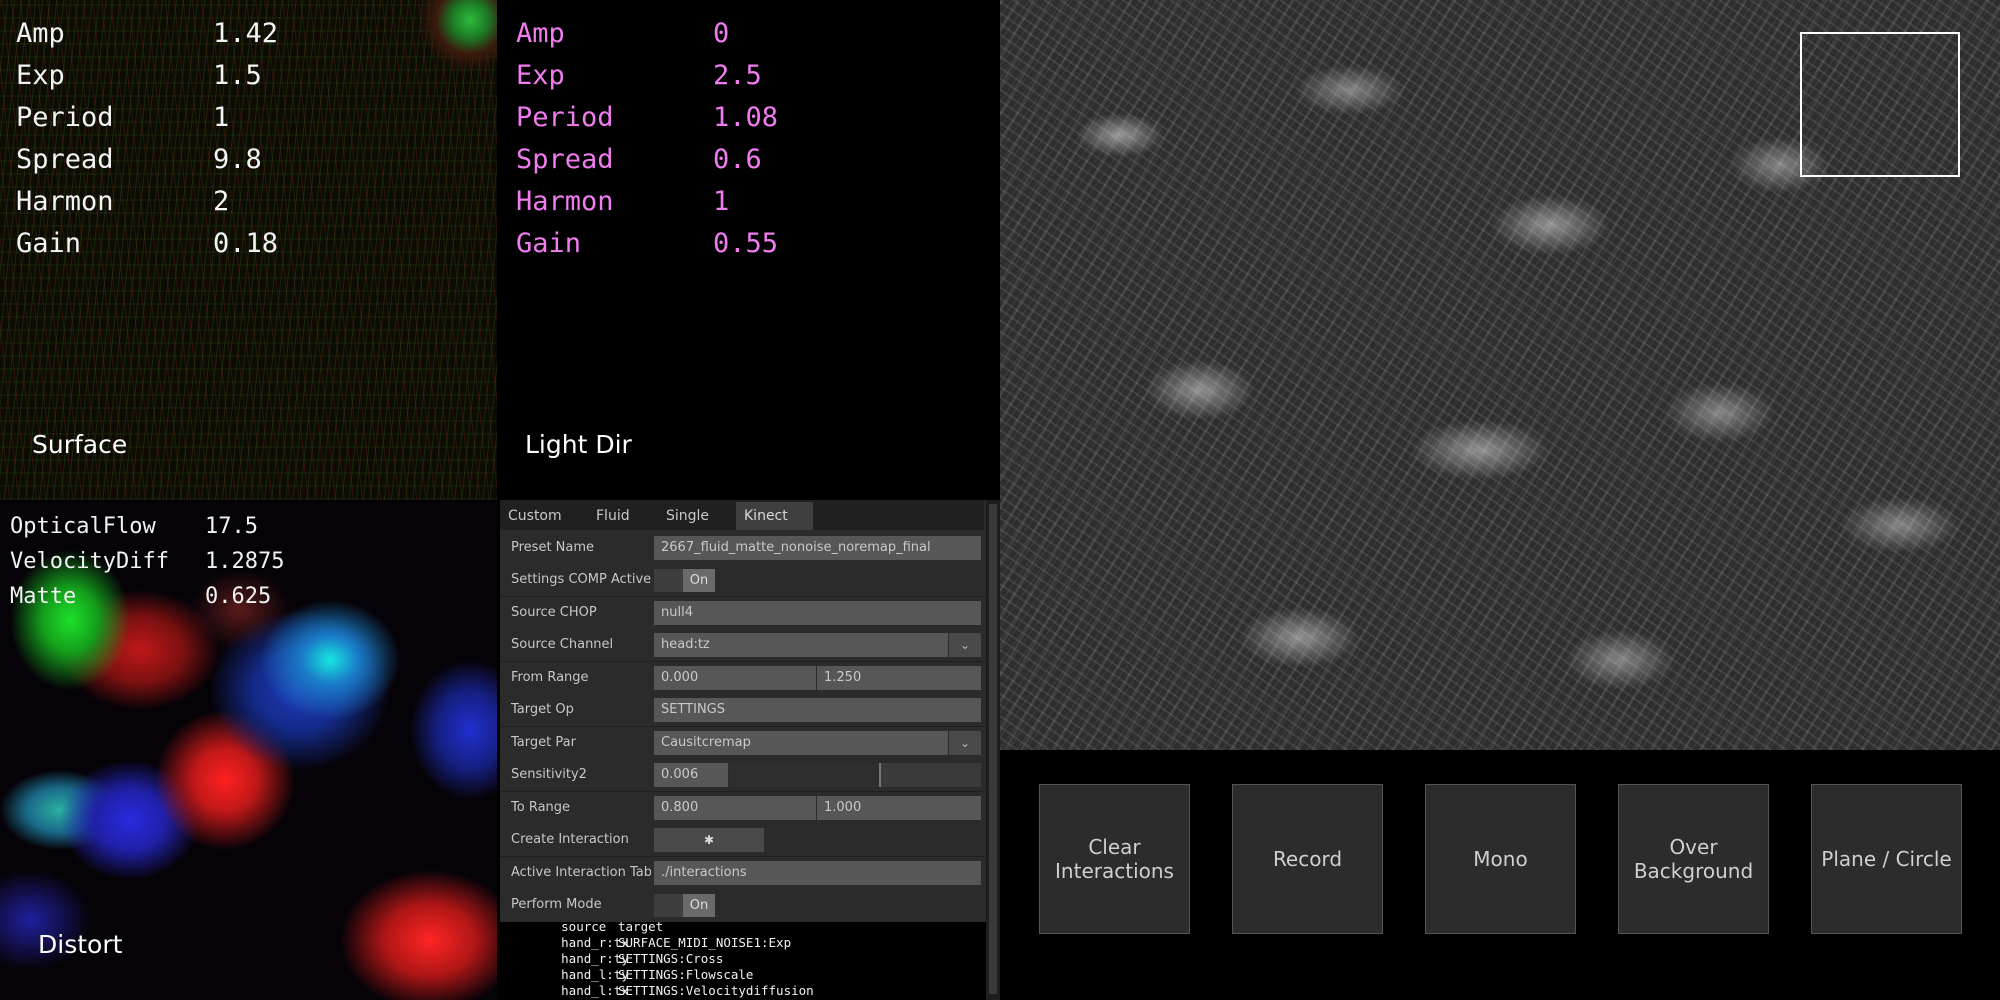 This screenshot has width=2000, height=1000. Describe the element at coordinates (43, 596) in the screenshot. I see `param-name: Matte` at that location.